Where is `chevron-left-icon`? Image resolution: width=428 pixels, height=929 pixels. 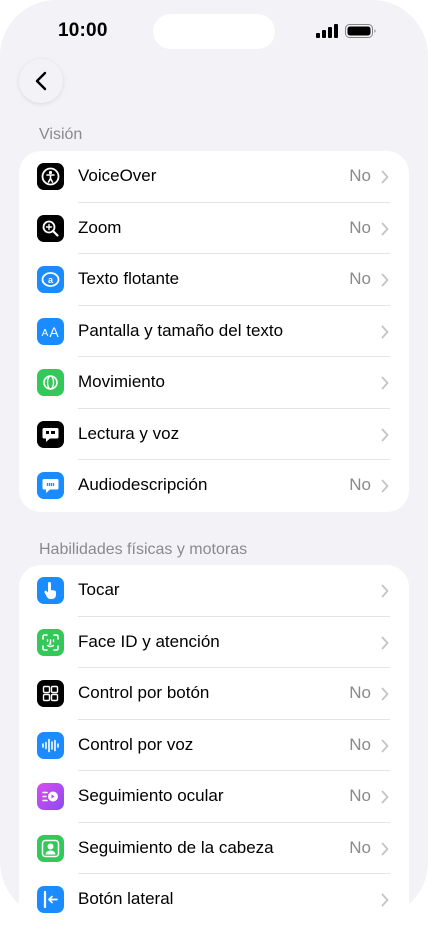 chevron-left-icon is located at coordinates (41, 81).